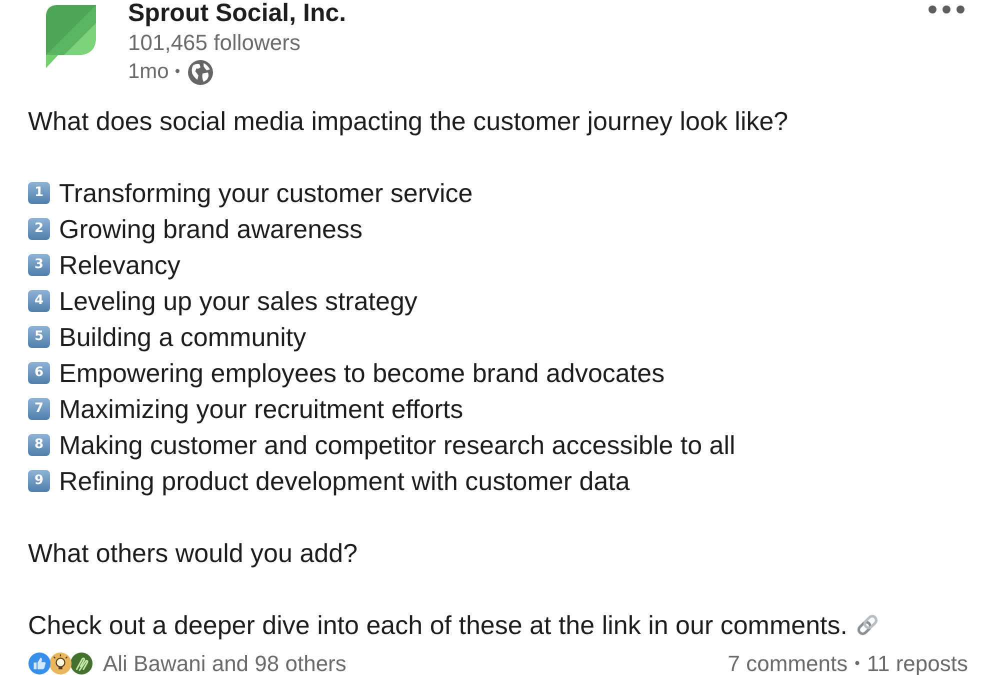 The height and width of the screenshot is (675, 996). I want to click on list-item-text: Building a community, so click(182, 337).